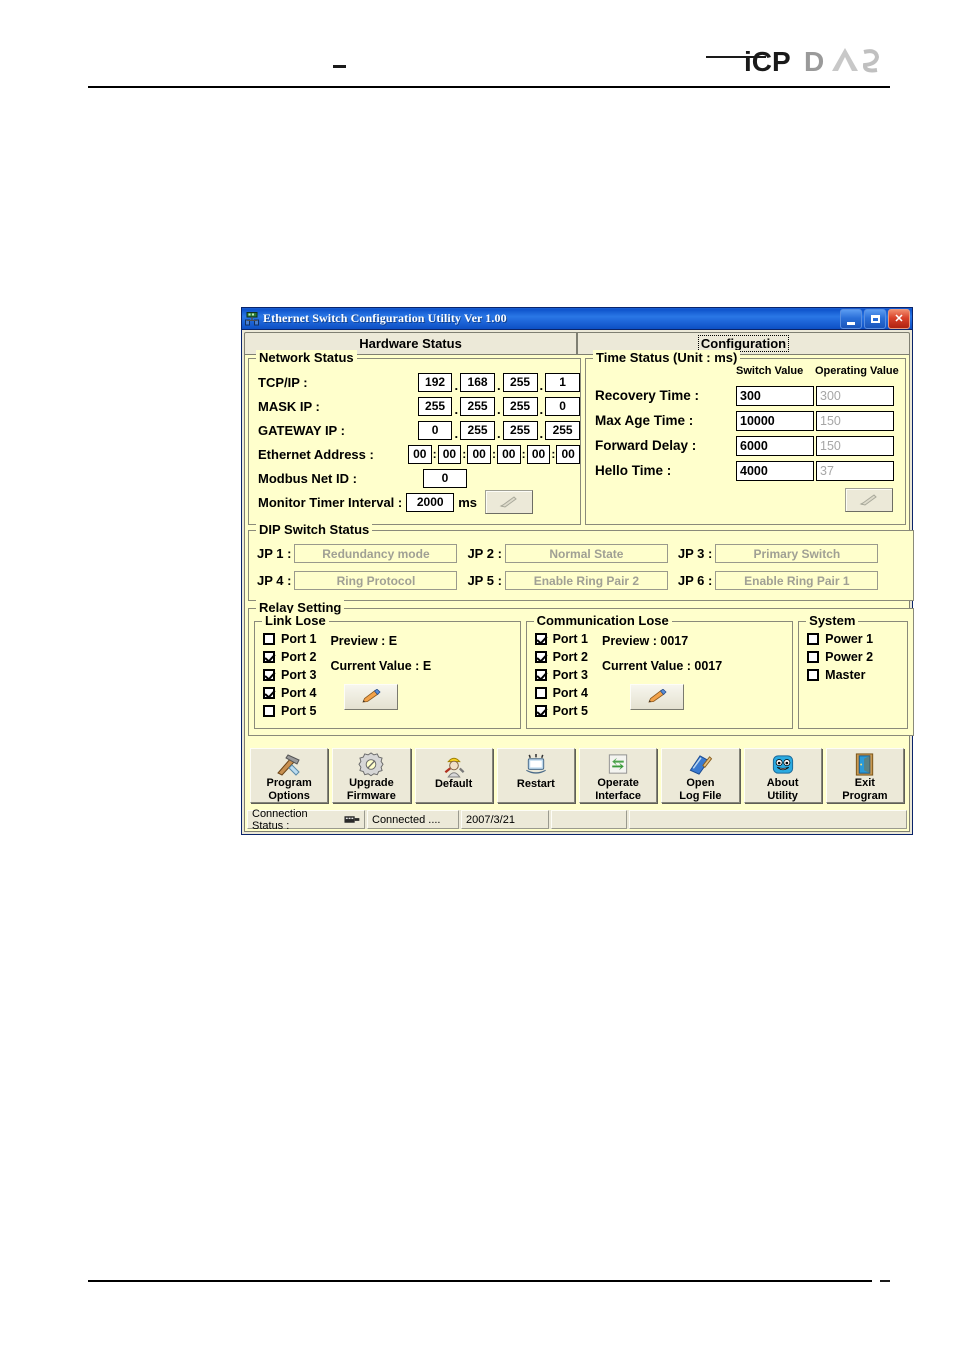  I want to click on communication-lose-values: Preview : 0017 Current Value : 0017, so click(662, 677).